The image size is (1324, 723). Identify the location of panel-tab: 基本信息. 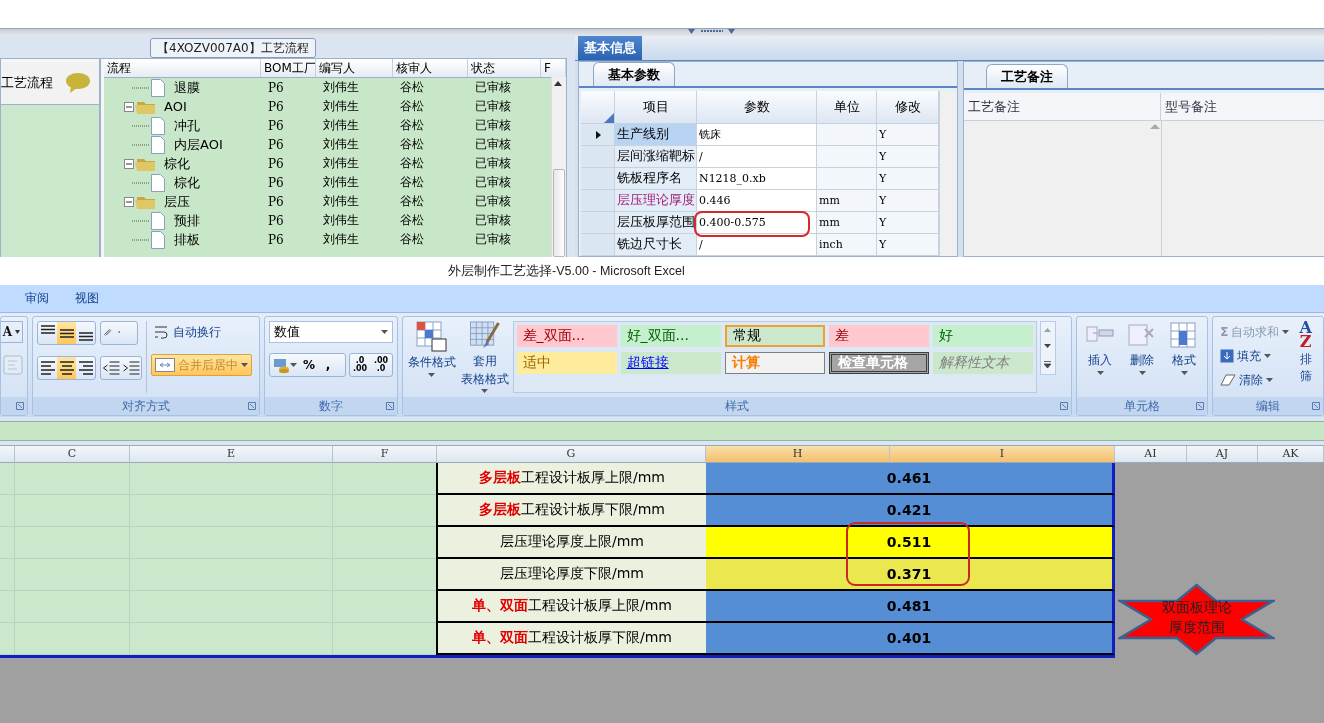
(610, 48).